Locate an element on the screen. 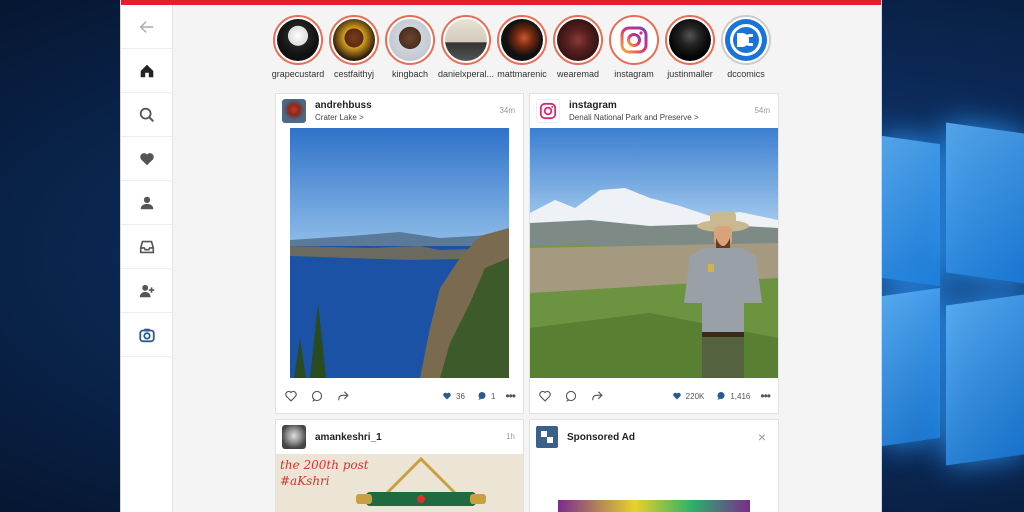 The image size is (1024, 512). post-location: Denali National Park and Preserve > is located at coordinates (634, 117).